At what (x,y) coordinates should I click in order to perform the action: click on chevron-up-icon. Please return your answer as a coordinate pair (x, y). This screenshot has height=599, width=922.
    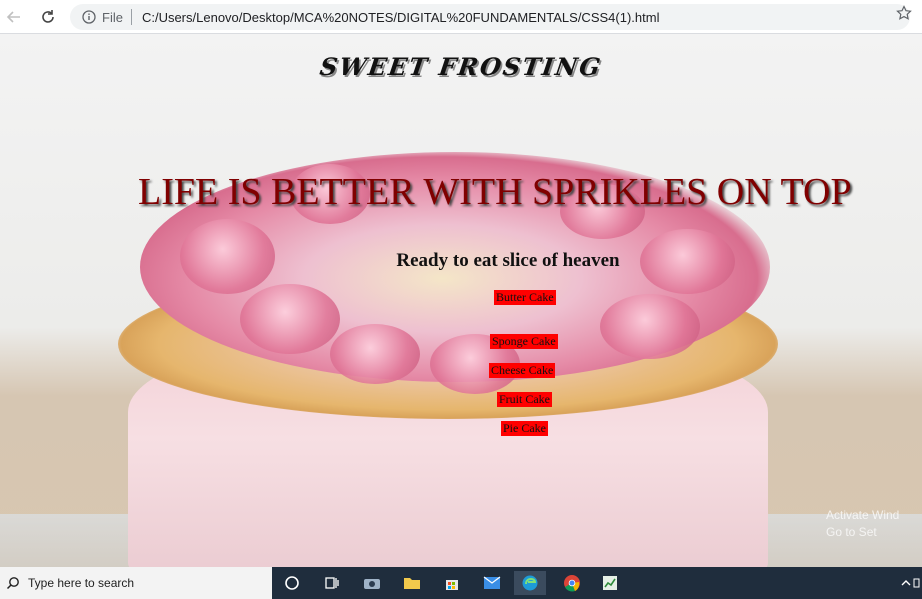
    Looking at the image, I should click on (910, 583).